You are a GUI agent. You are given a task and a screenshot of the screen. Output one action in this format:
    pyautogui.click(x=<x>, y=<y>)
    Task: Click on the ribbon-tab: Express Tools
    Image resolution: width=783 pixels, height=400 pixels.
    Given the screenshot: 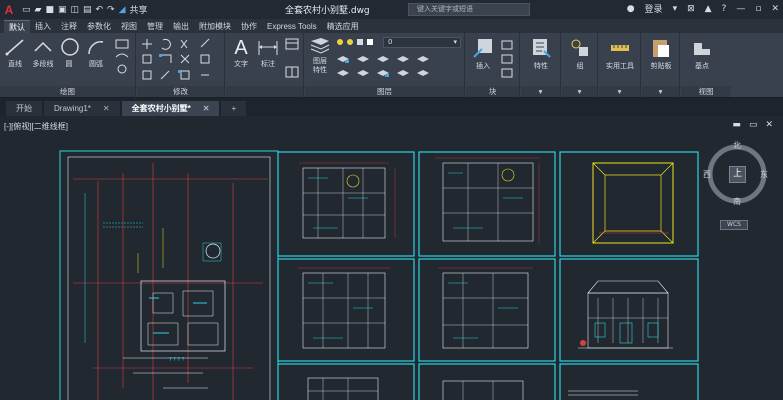 What is the action you would take?
    pyautogui.click(x=292, y=26)
    